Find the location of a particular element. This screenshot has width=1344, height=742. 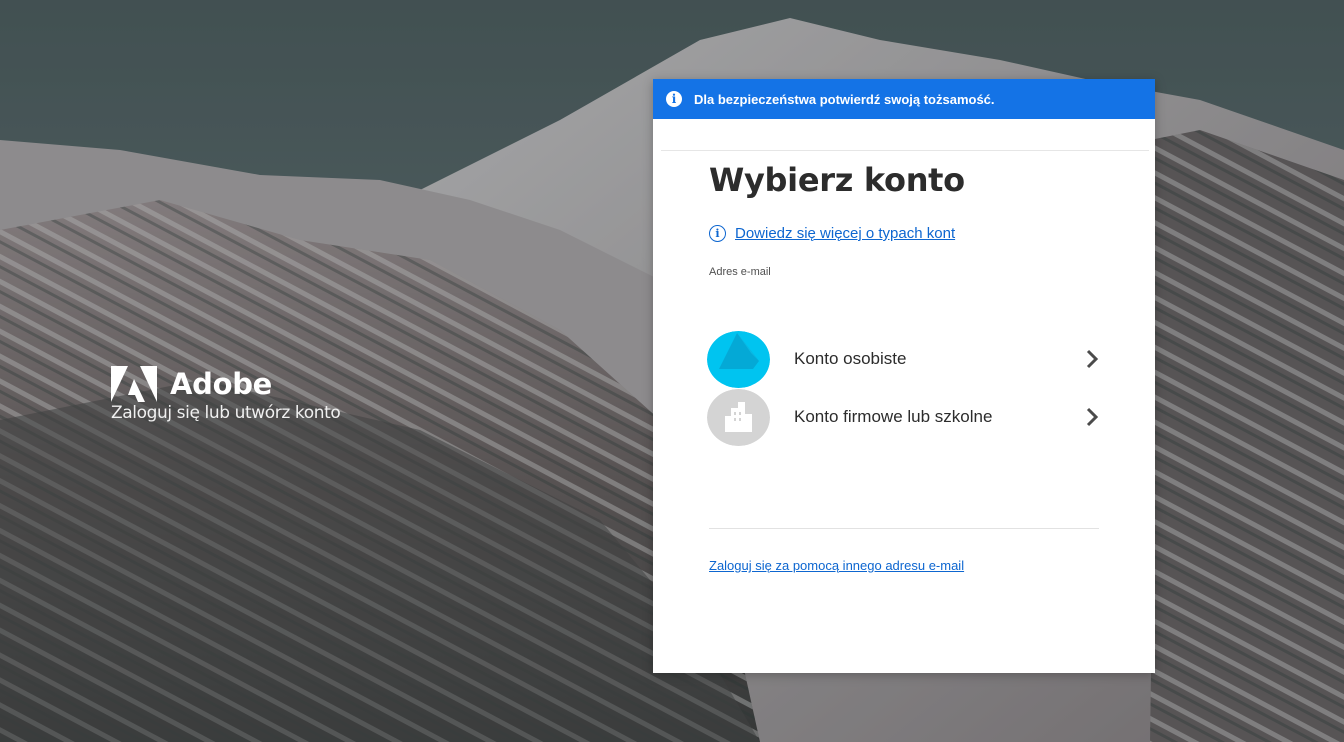

brand-block: Adobe Zaloguj się lub utwórz konto is located at coordinates (226, 394).